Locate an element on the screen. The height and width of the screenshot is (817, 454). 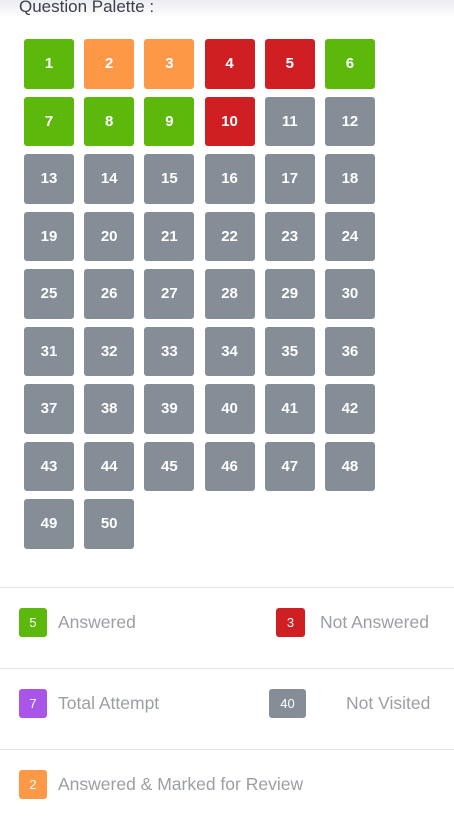
question-button: 27 is located at coordinates (169, 294).